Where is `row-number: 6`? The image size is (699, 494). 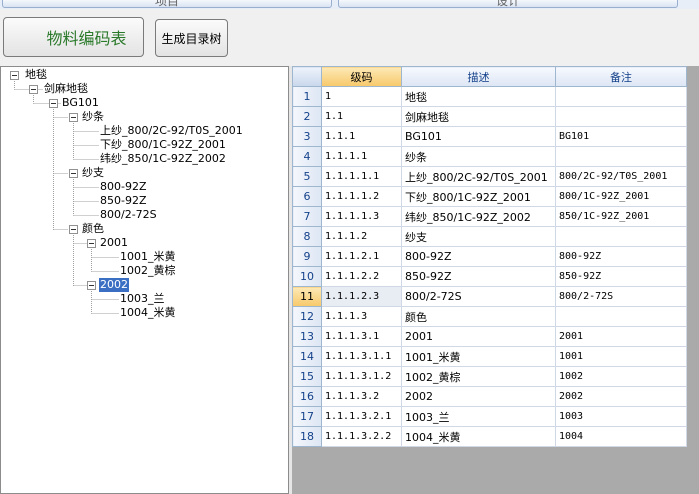
row-number: 6 is located at coordinates (307, 196).